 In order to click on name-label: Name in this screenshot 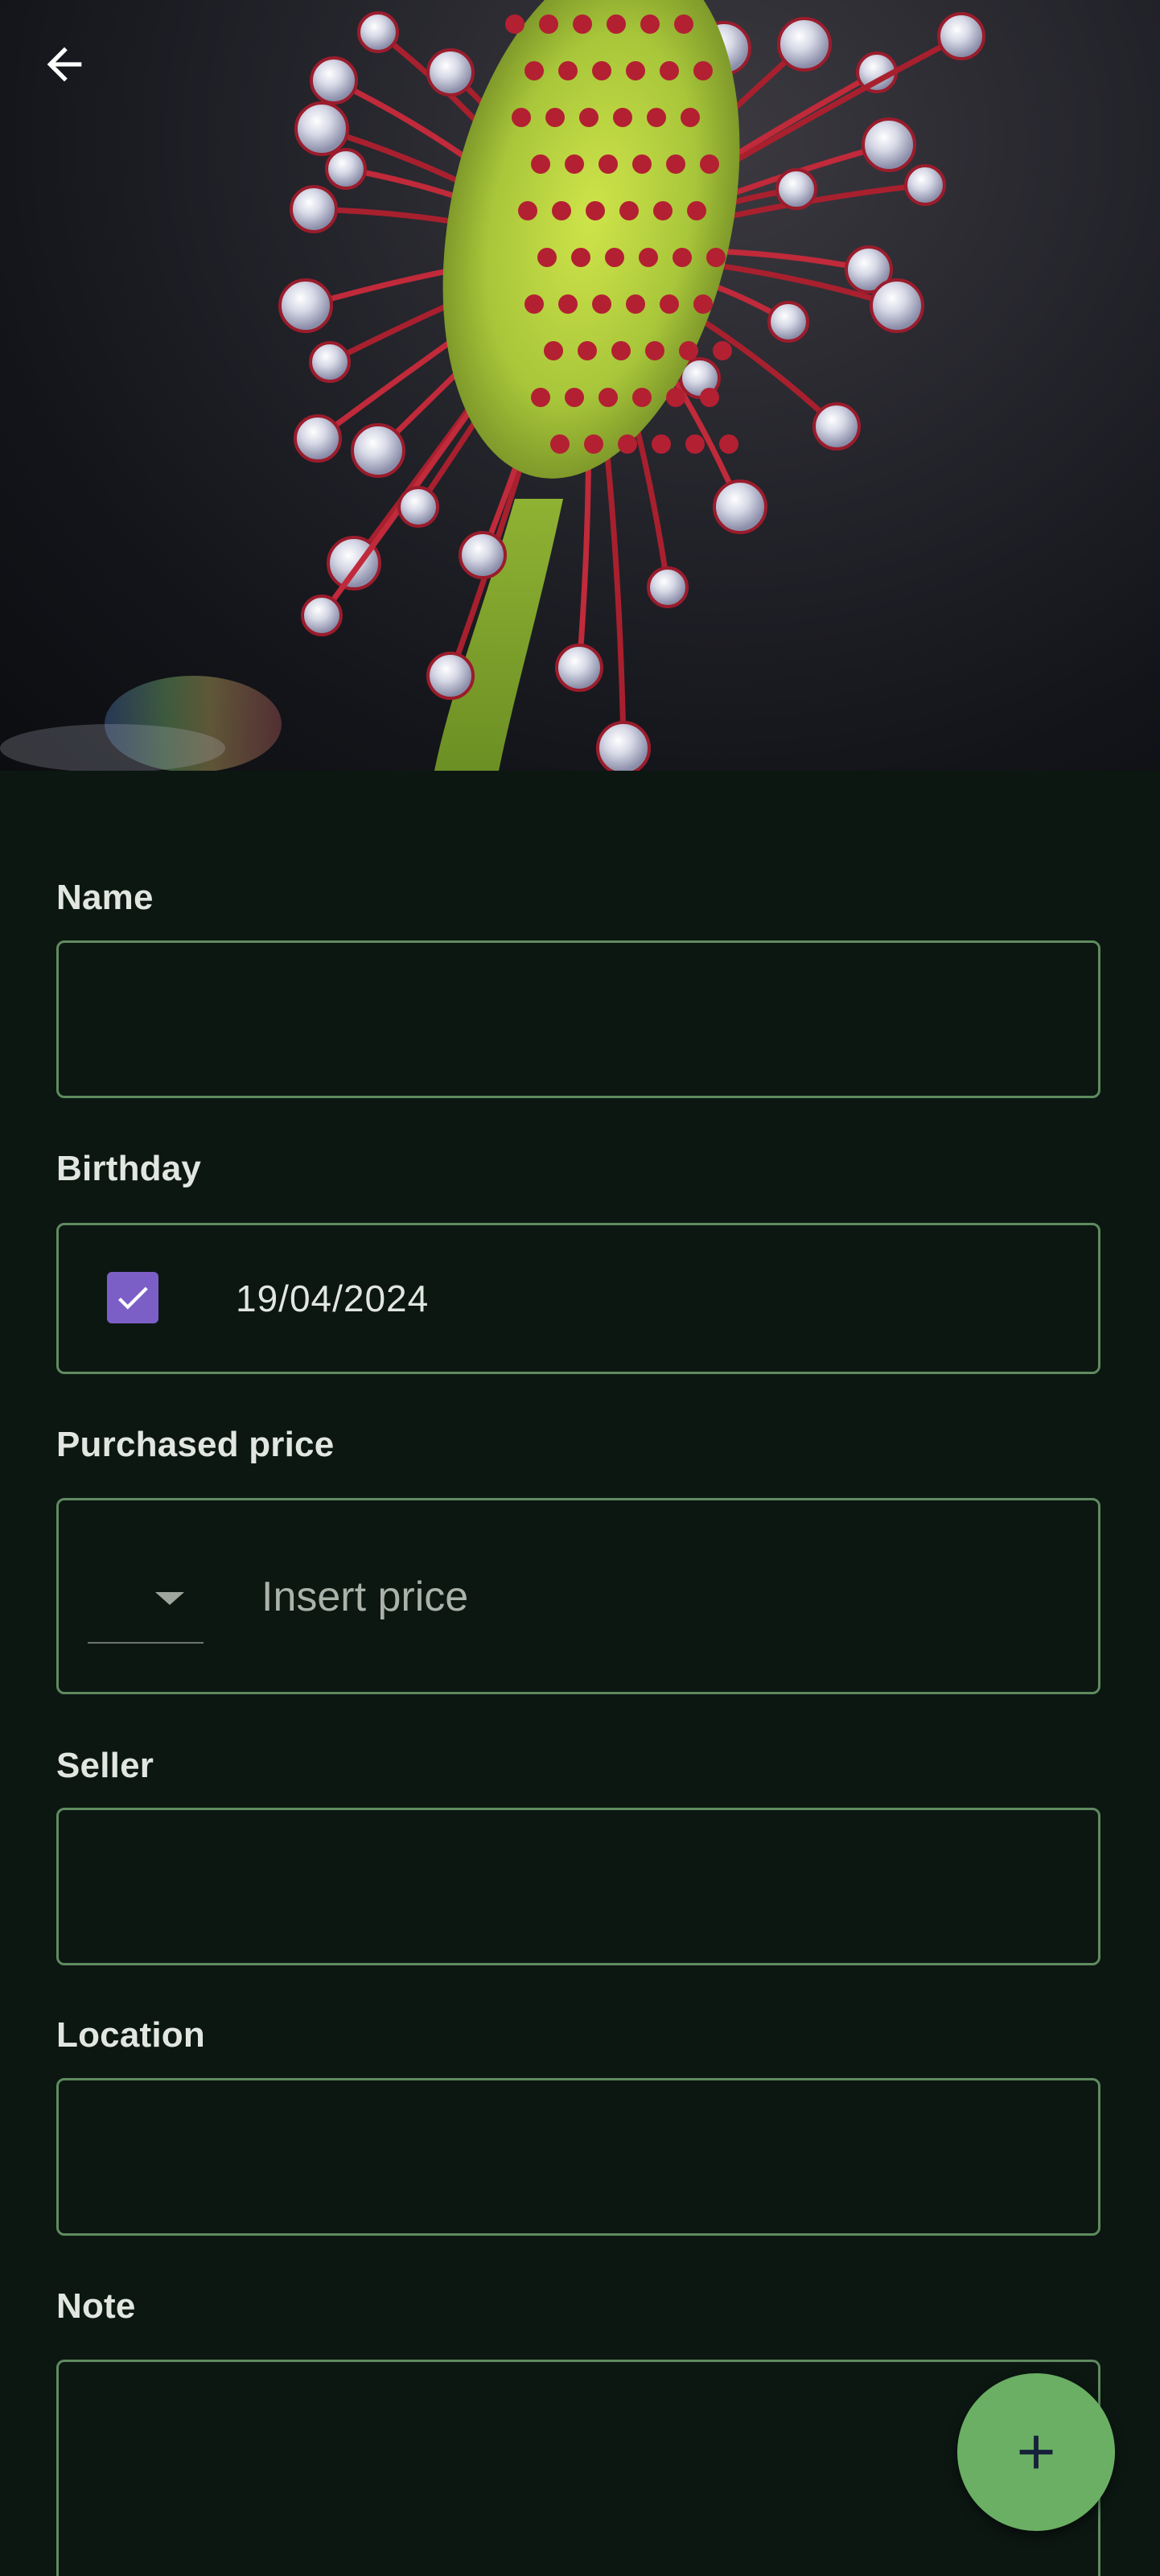, I will do `click(105, 897)`.